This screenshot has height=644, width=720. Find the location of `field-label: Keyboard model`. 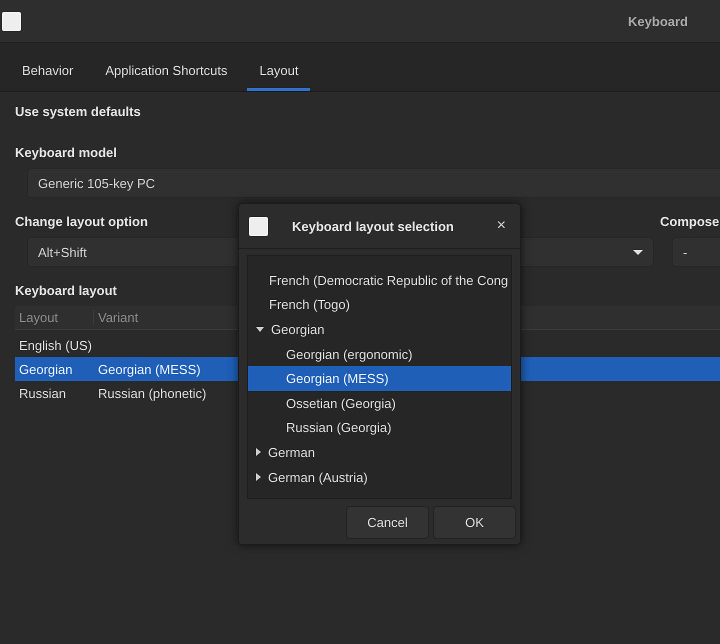

field-label: Keyboard model is located at coordinates (66, 152).